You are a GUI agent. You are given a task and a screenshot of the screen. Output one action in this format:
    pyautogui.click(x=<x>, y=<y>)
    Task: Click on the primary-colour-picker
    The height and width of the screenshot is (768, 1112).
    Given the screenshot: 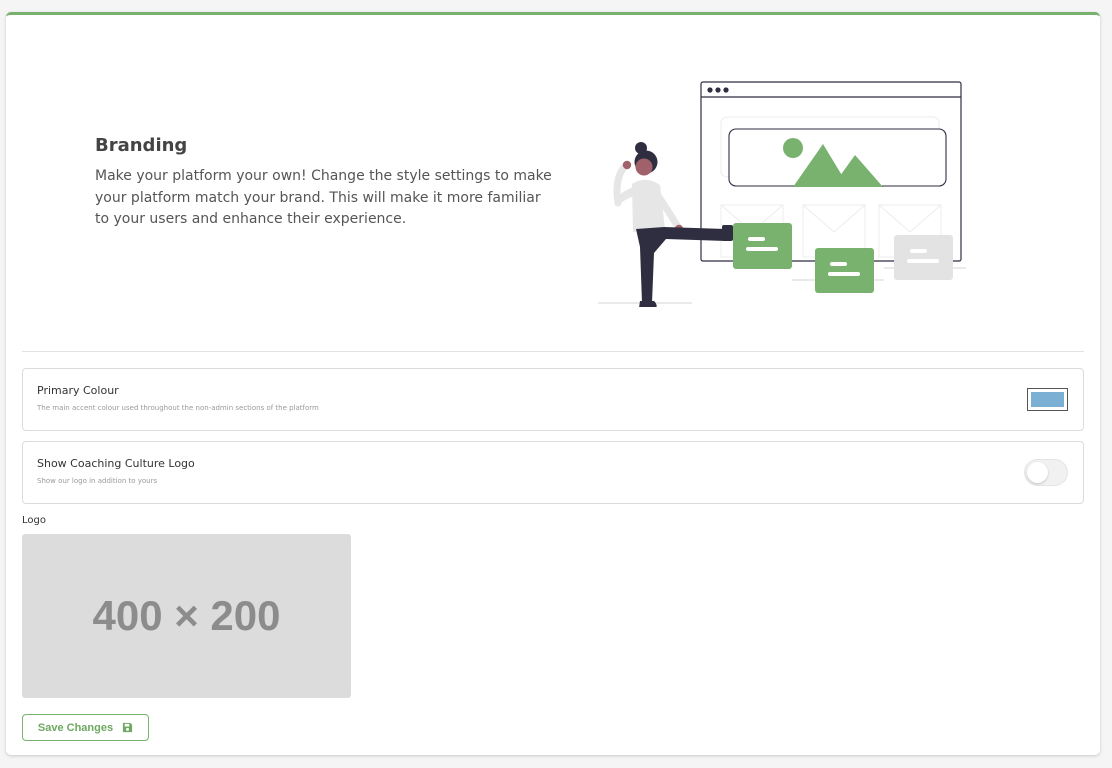 What is the action you would take?
    pyautogui.click(x=1047, y=399)
    